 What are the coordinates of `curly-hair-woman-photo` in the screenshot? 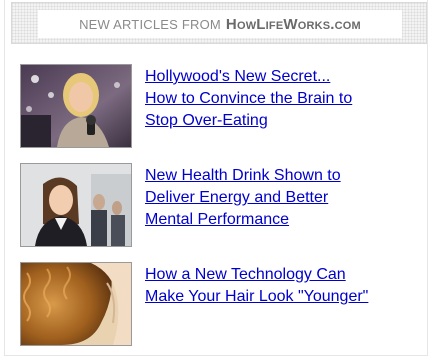 It's located at (76, 304).